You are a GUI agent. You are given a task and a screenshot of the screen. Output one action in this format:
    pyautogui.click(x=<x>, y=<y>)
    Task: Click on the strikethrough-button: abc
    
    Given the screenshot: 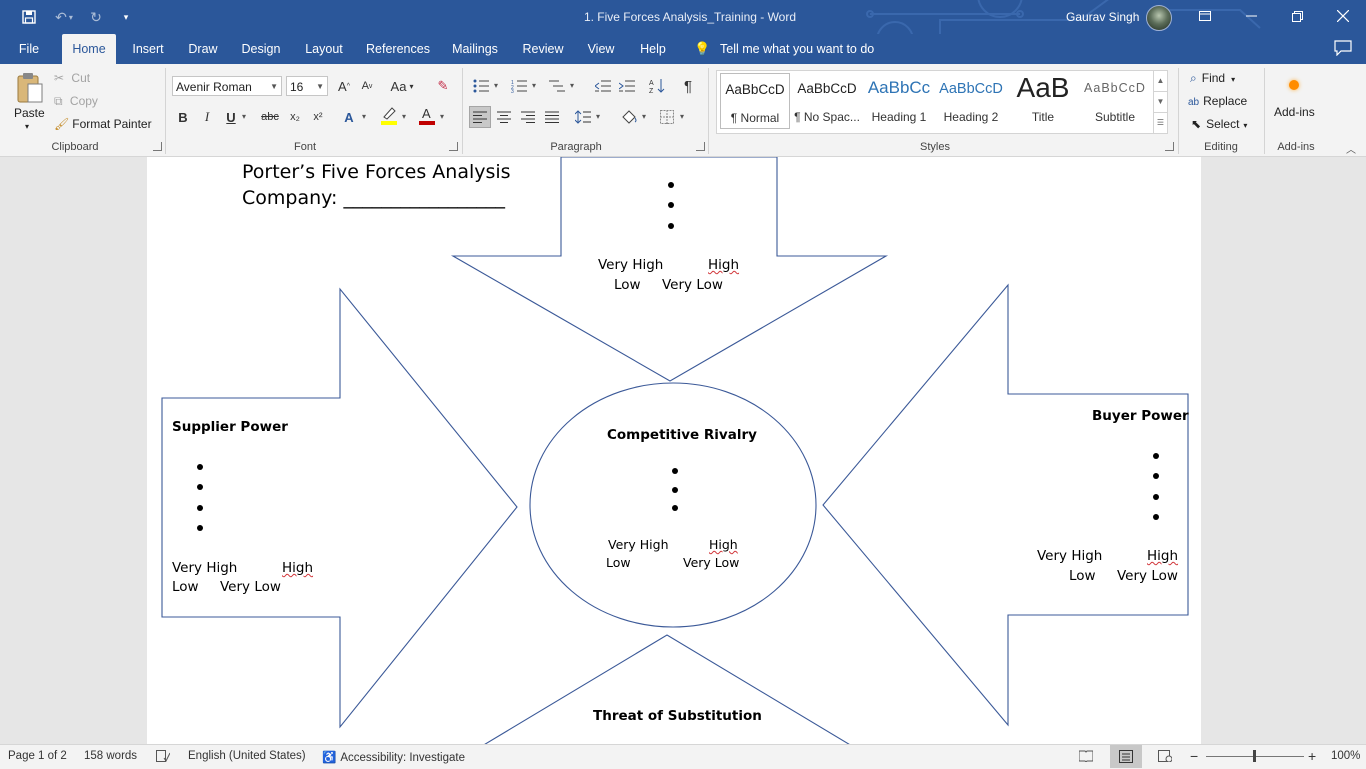 What is the action you would take?
    pyautogui.click(x=270, y=117)
    